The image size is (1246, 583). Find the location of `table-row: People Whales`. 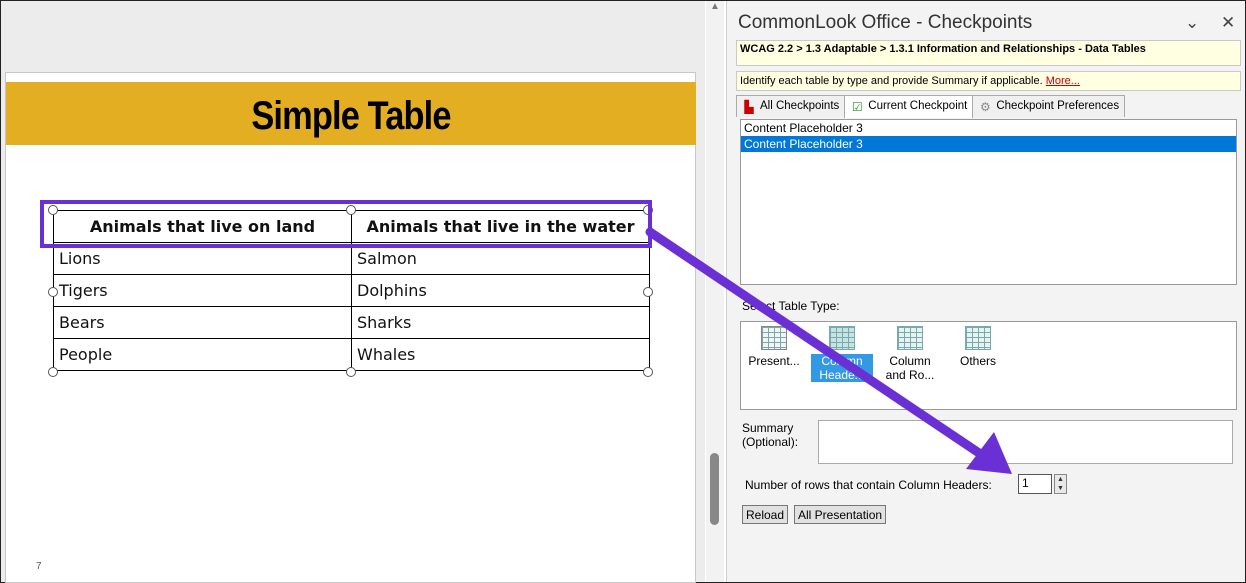

table-row: People Whales is located at coordinates (351, 354).